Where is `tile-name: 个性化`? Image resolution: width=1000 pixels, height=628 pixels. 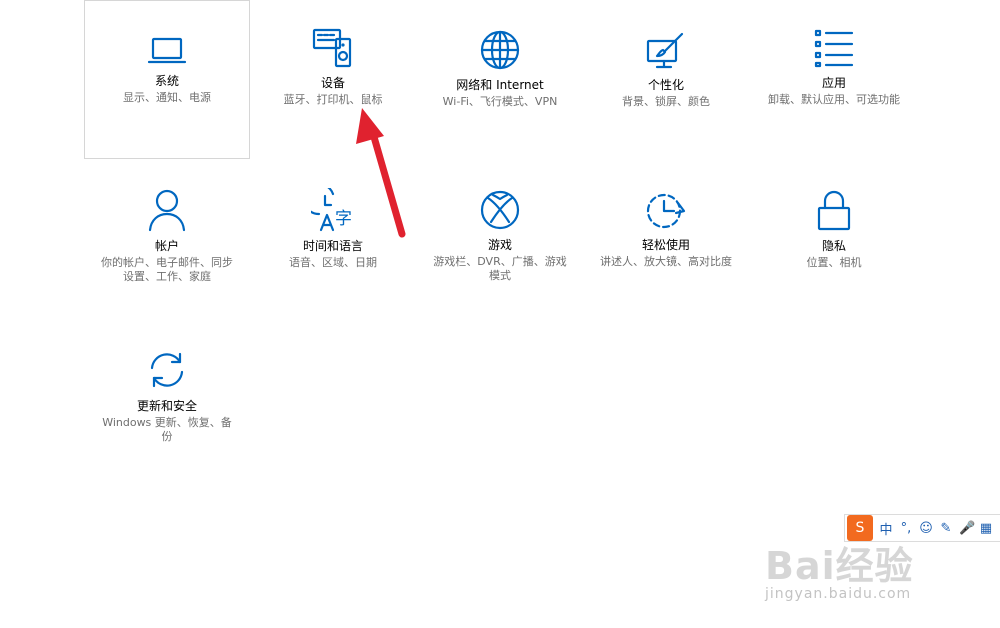
tile-name: 个性化 is located at coordinates (665, 85).